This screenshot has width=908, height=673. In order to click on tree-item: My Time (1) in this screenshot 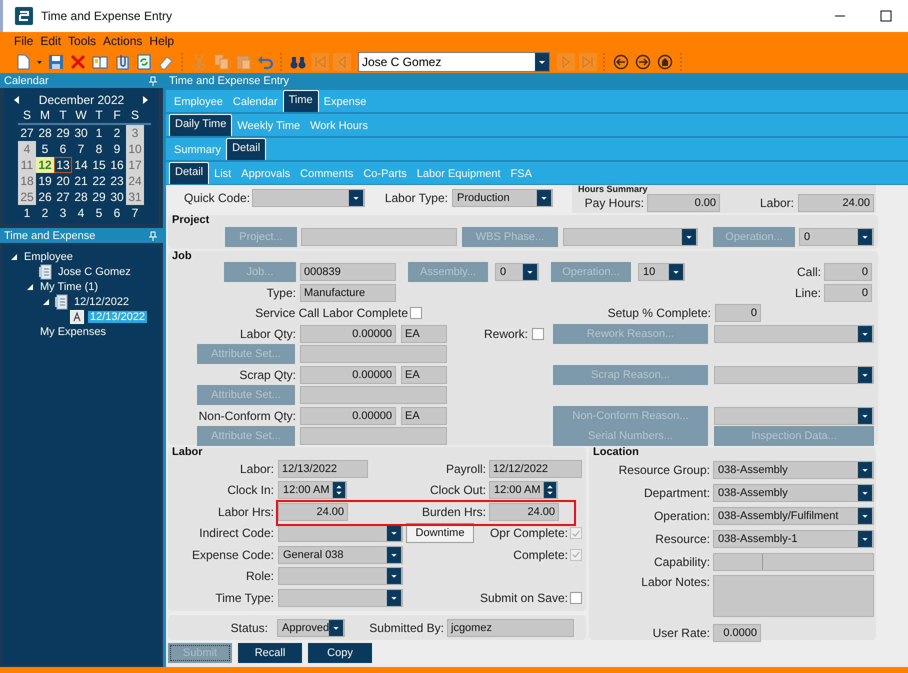, I will do `click(69, 286)`.